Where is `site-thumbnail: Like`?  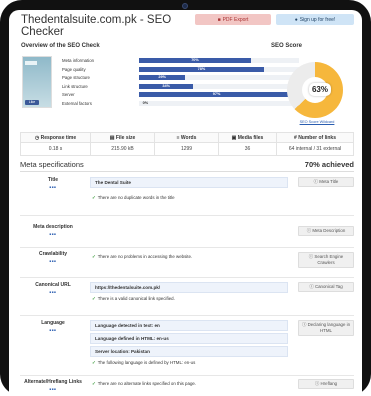 site-thumbnail: Like is located at coordinates (37, 82).